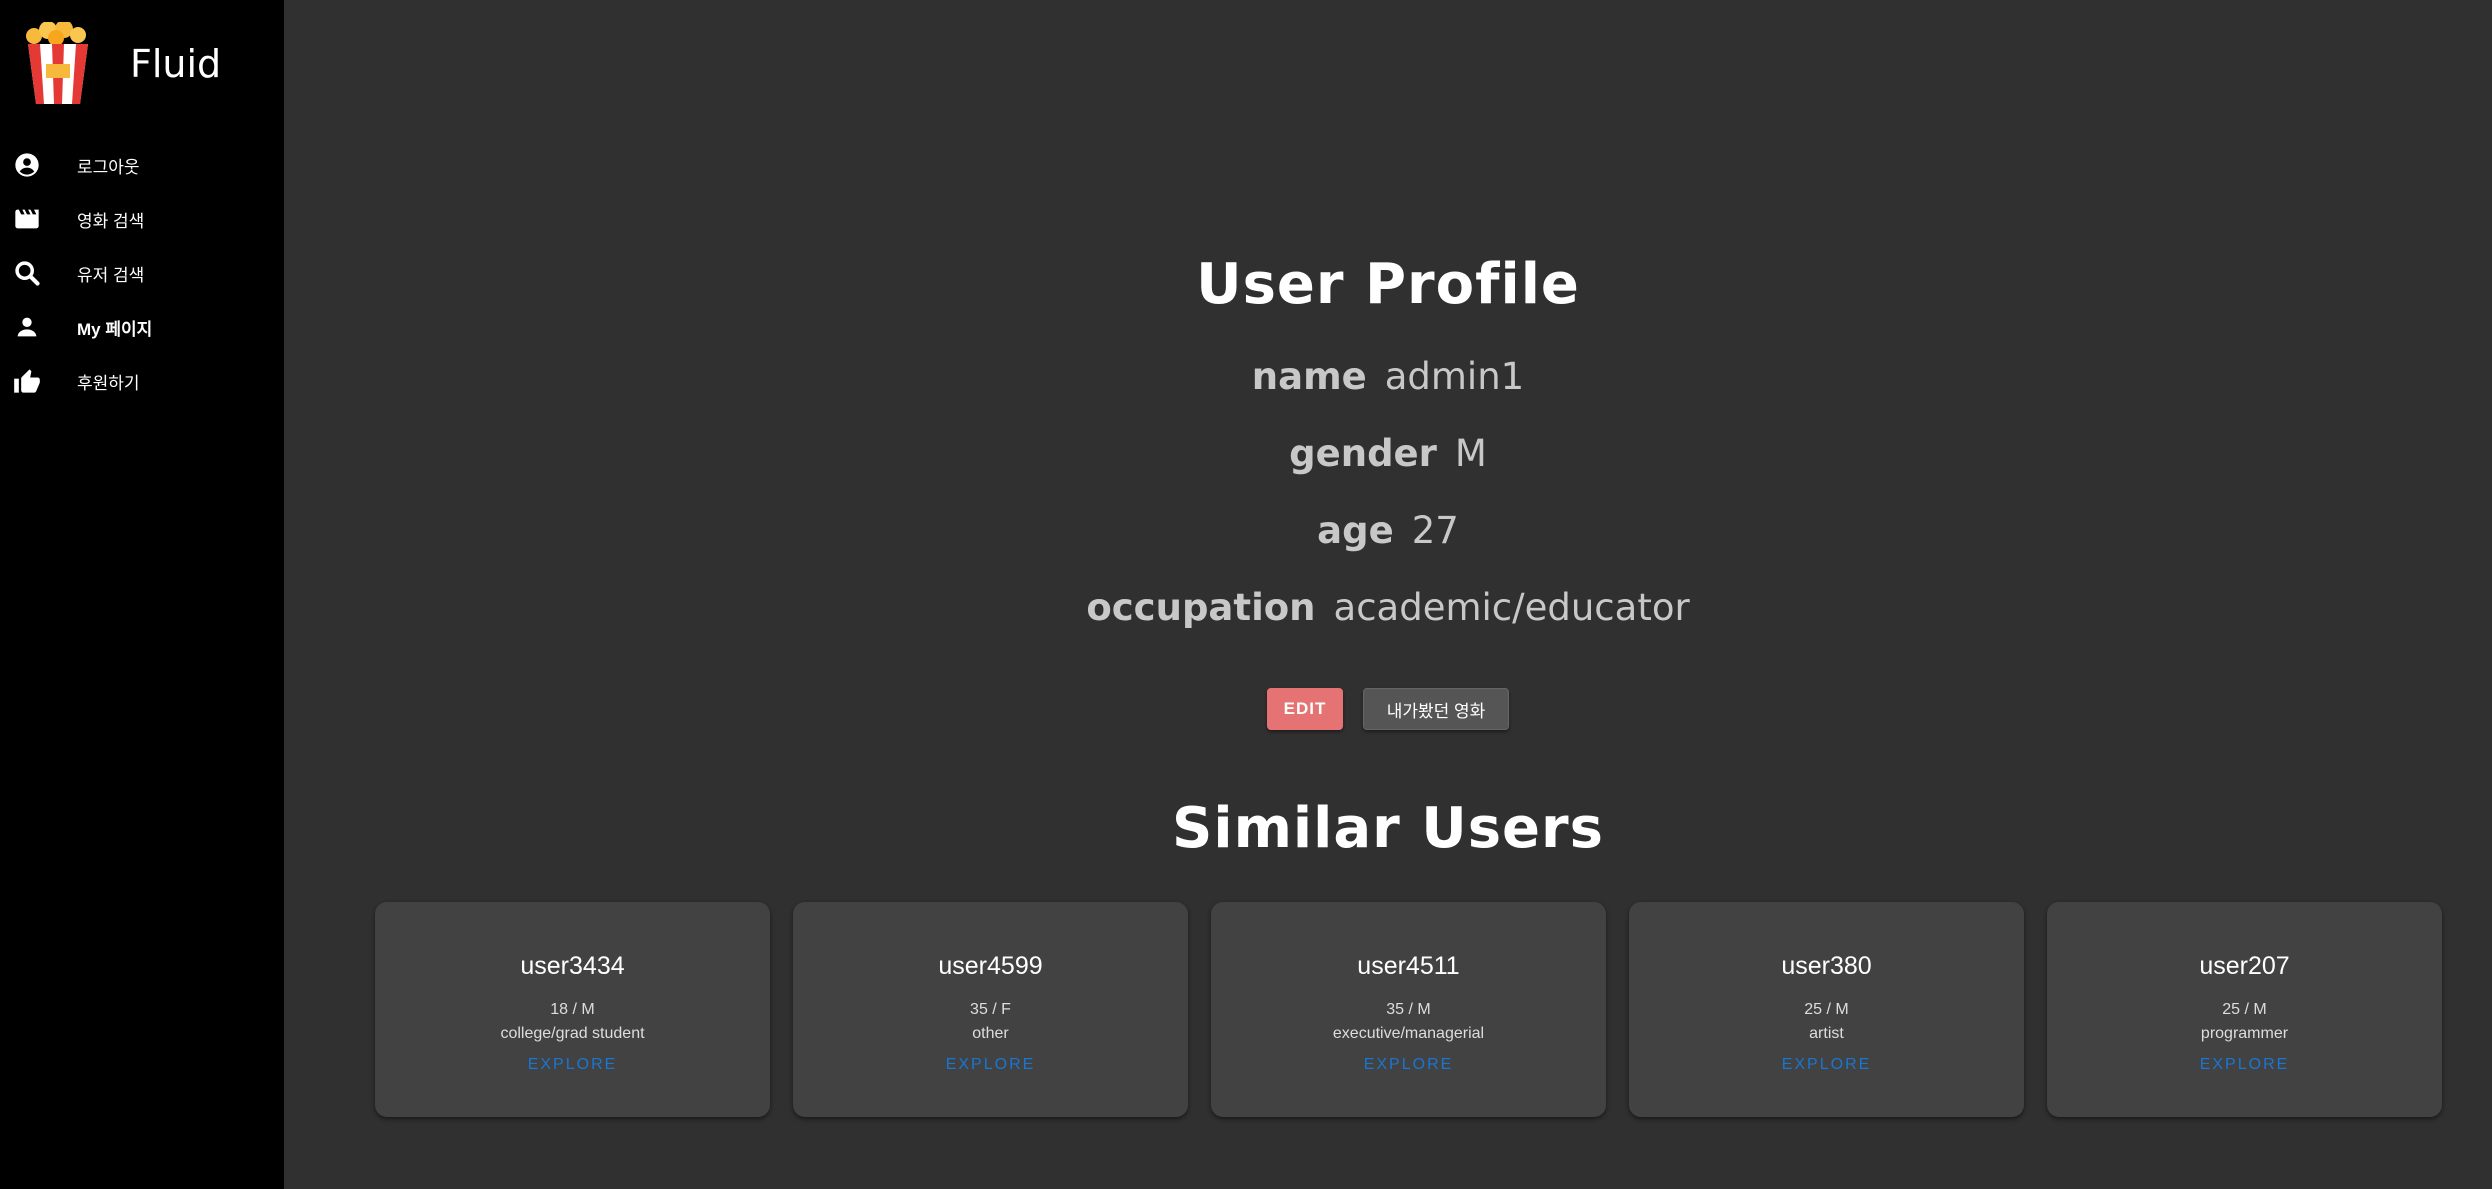  What do you see at coordinates (142, 165) in the screenshot?
I see `sidebar-item-logout: 로그아웃` at bounding box center [142, 165].